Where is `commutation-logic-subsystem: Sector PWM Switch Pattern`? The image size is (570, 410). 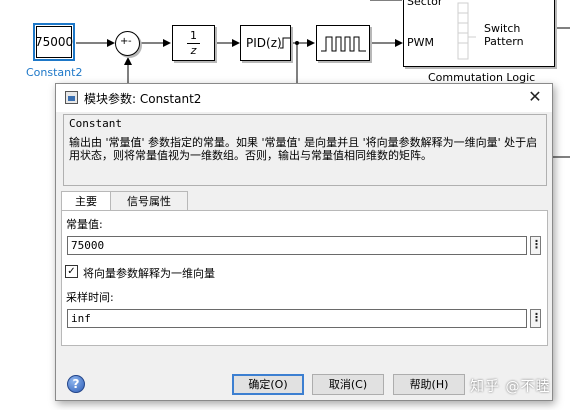
commutation-logic-subsystem: Sector PWM Switch Pattern is located at coordinates (479, 33).